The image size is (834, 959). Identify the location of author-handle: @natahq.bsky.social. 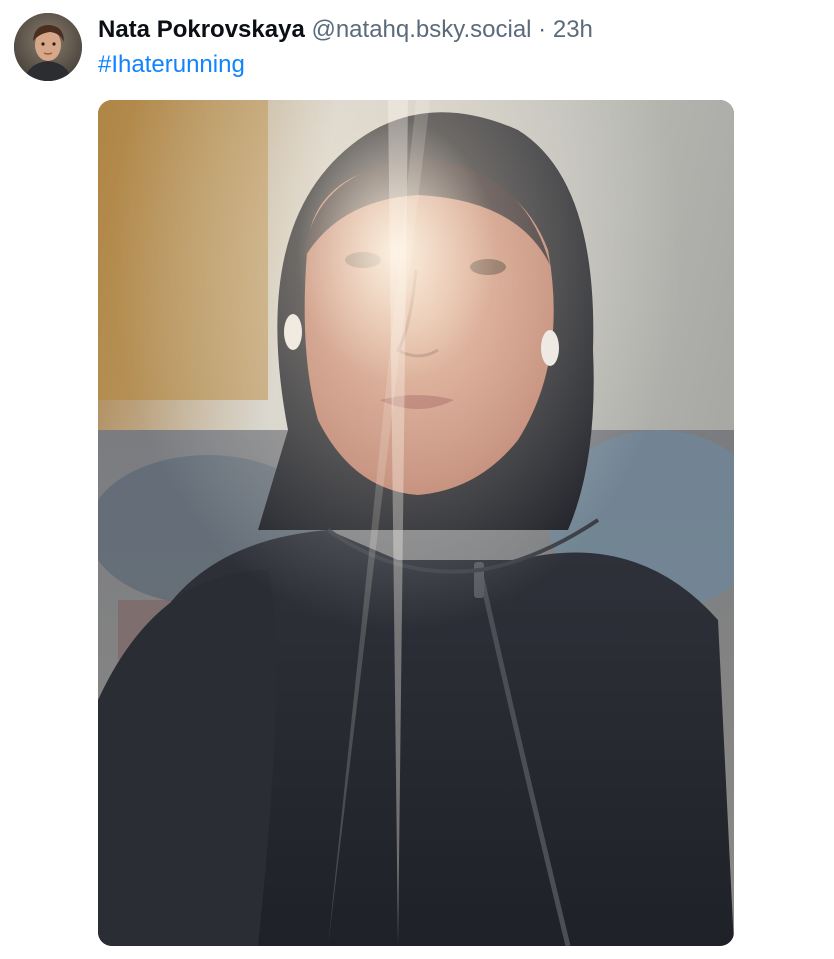
(421, 29).